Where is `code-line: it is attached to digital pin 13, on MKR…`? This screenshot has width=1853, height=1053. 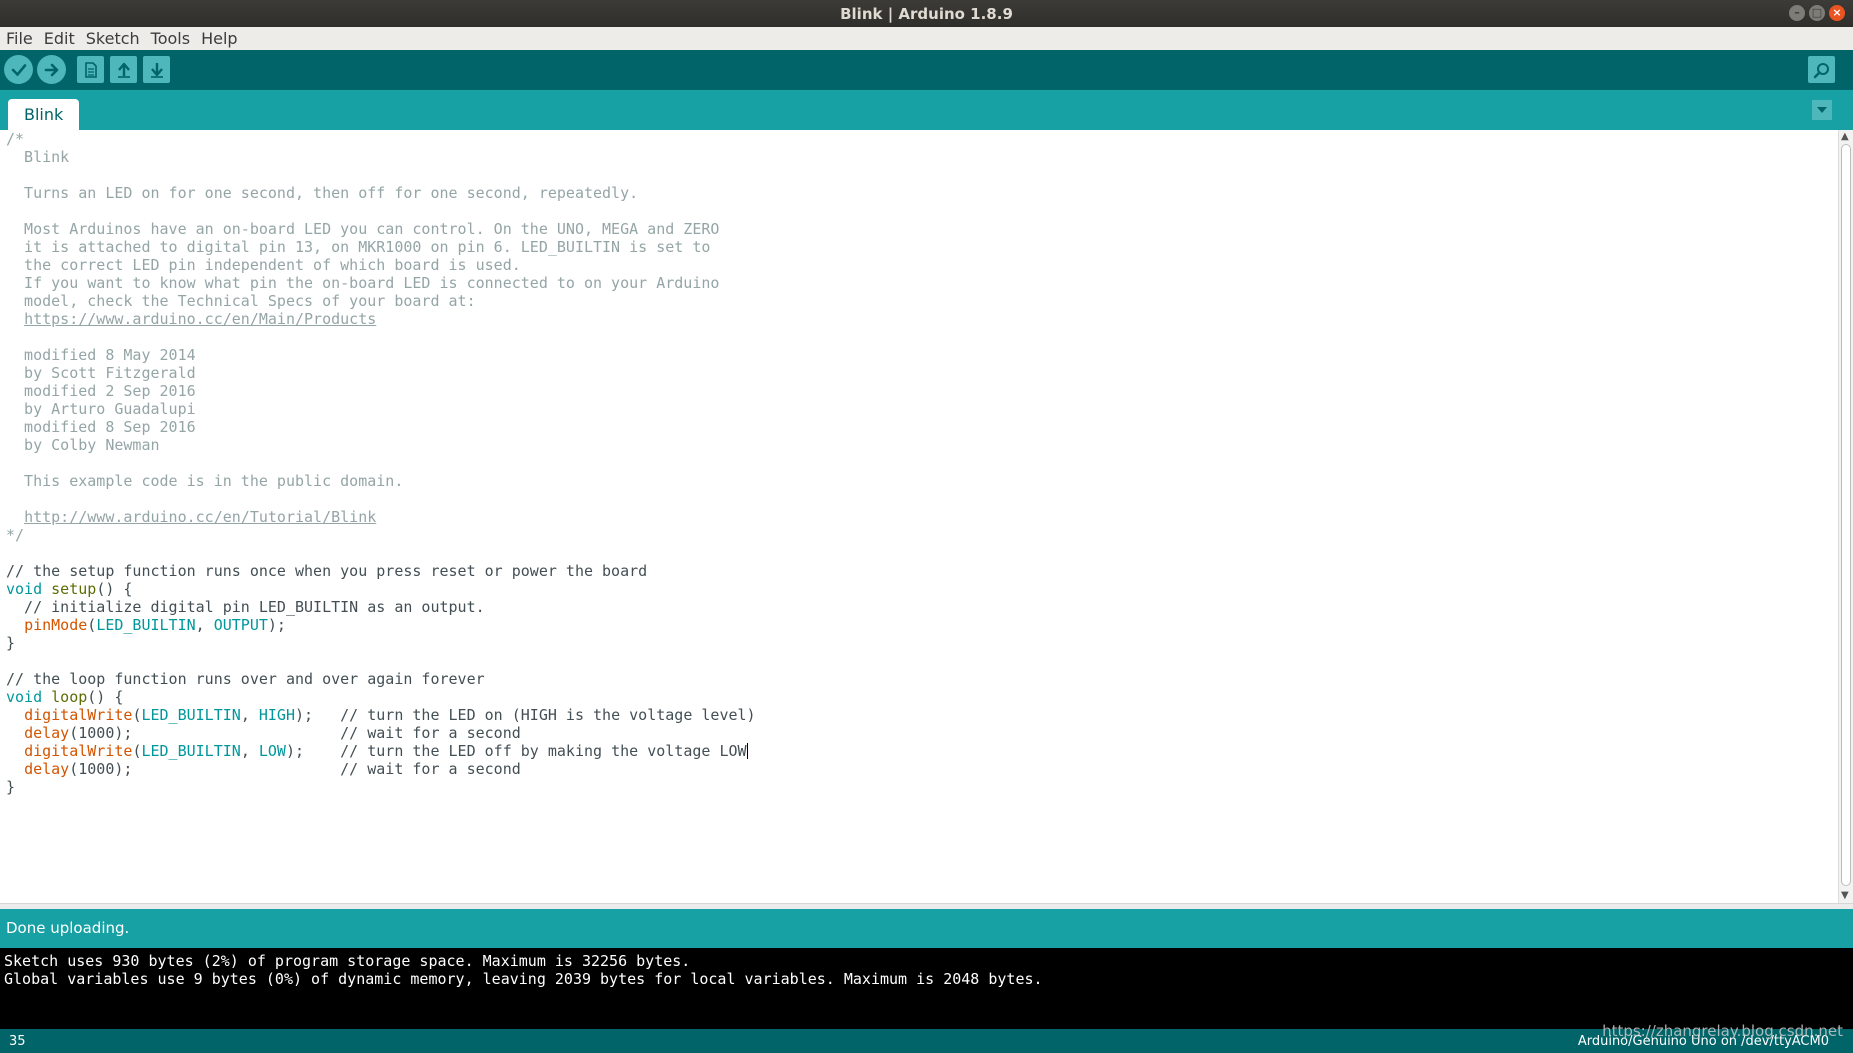
code-line: it is attached to digital pin 13, on MKR… is located at coordinates (381, 247).